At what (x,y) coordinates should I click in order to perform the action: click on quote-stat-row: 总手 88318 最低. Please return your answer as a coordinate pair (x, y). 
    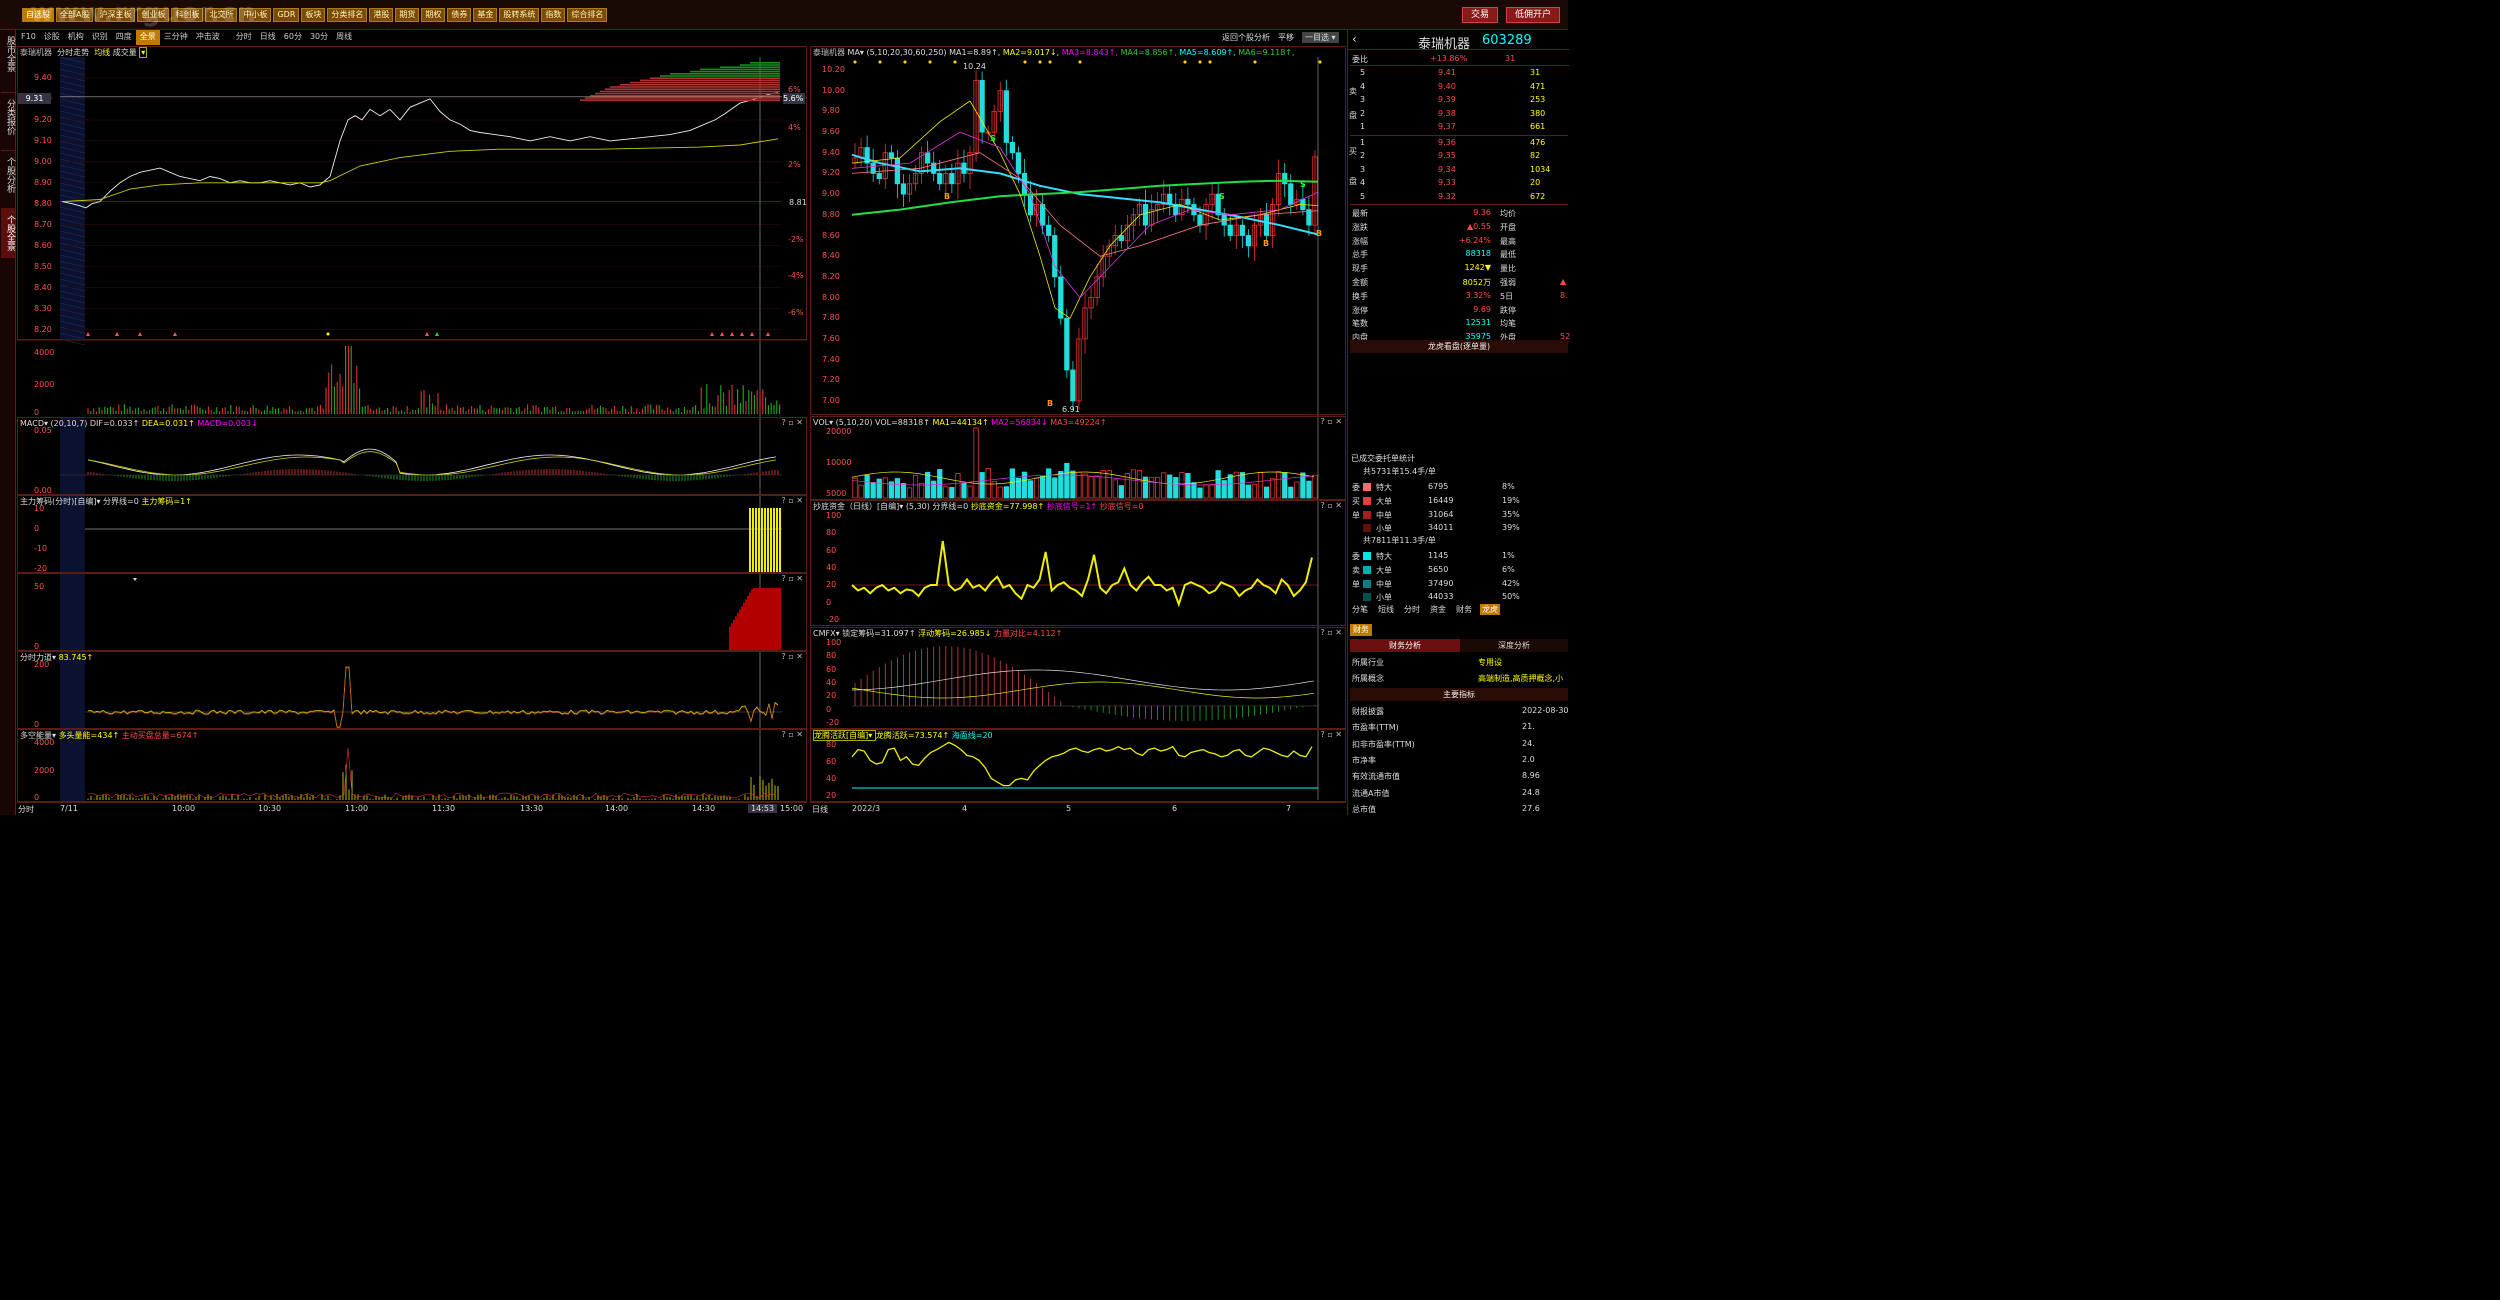
    Looking at the image, I should click on (1434, 254).